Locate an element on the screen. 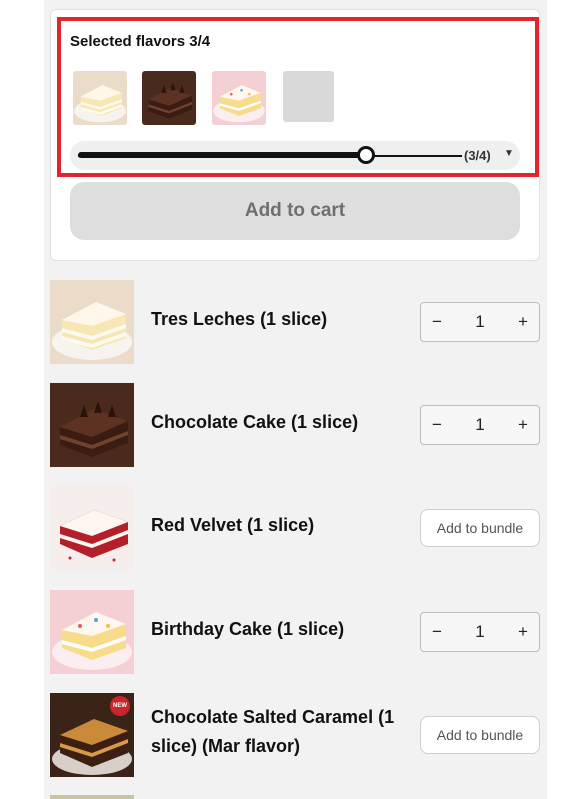  product-row-birthday-cake: Birthday Cake (1 slice) − 1 + is located at coordinates (295, 632).